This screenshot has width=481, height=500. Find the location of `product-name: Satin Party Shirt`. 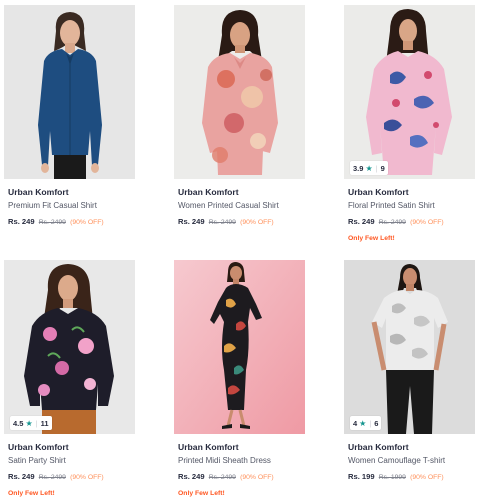

product-name: Satin Party Shirt is located at coordinates (37, 460).